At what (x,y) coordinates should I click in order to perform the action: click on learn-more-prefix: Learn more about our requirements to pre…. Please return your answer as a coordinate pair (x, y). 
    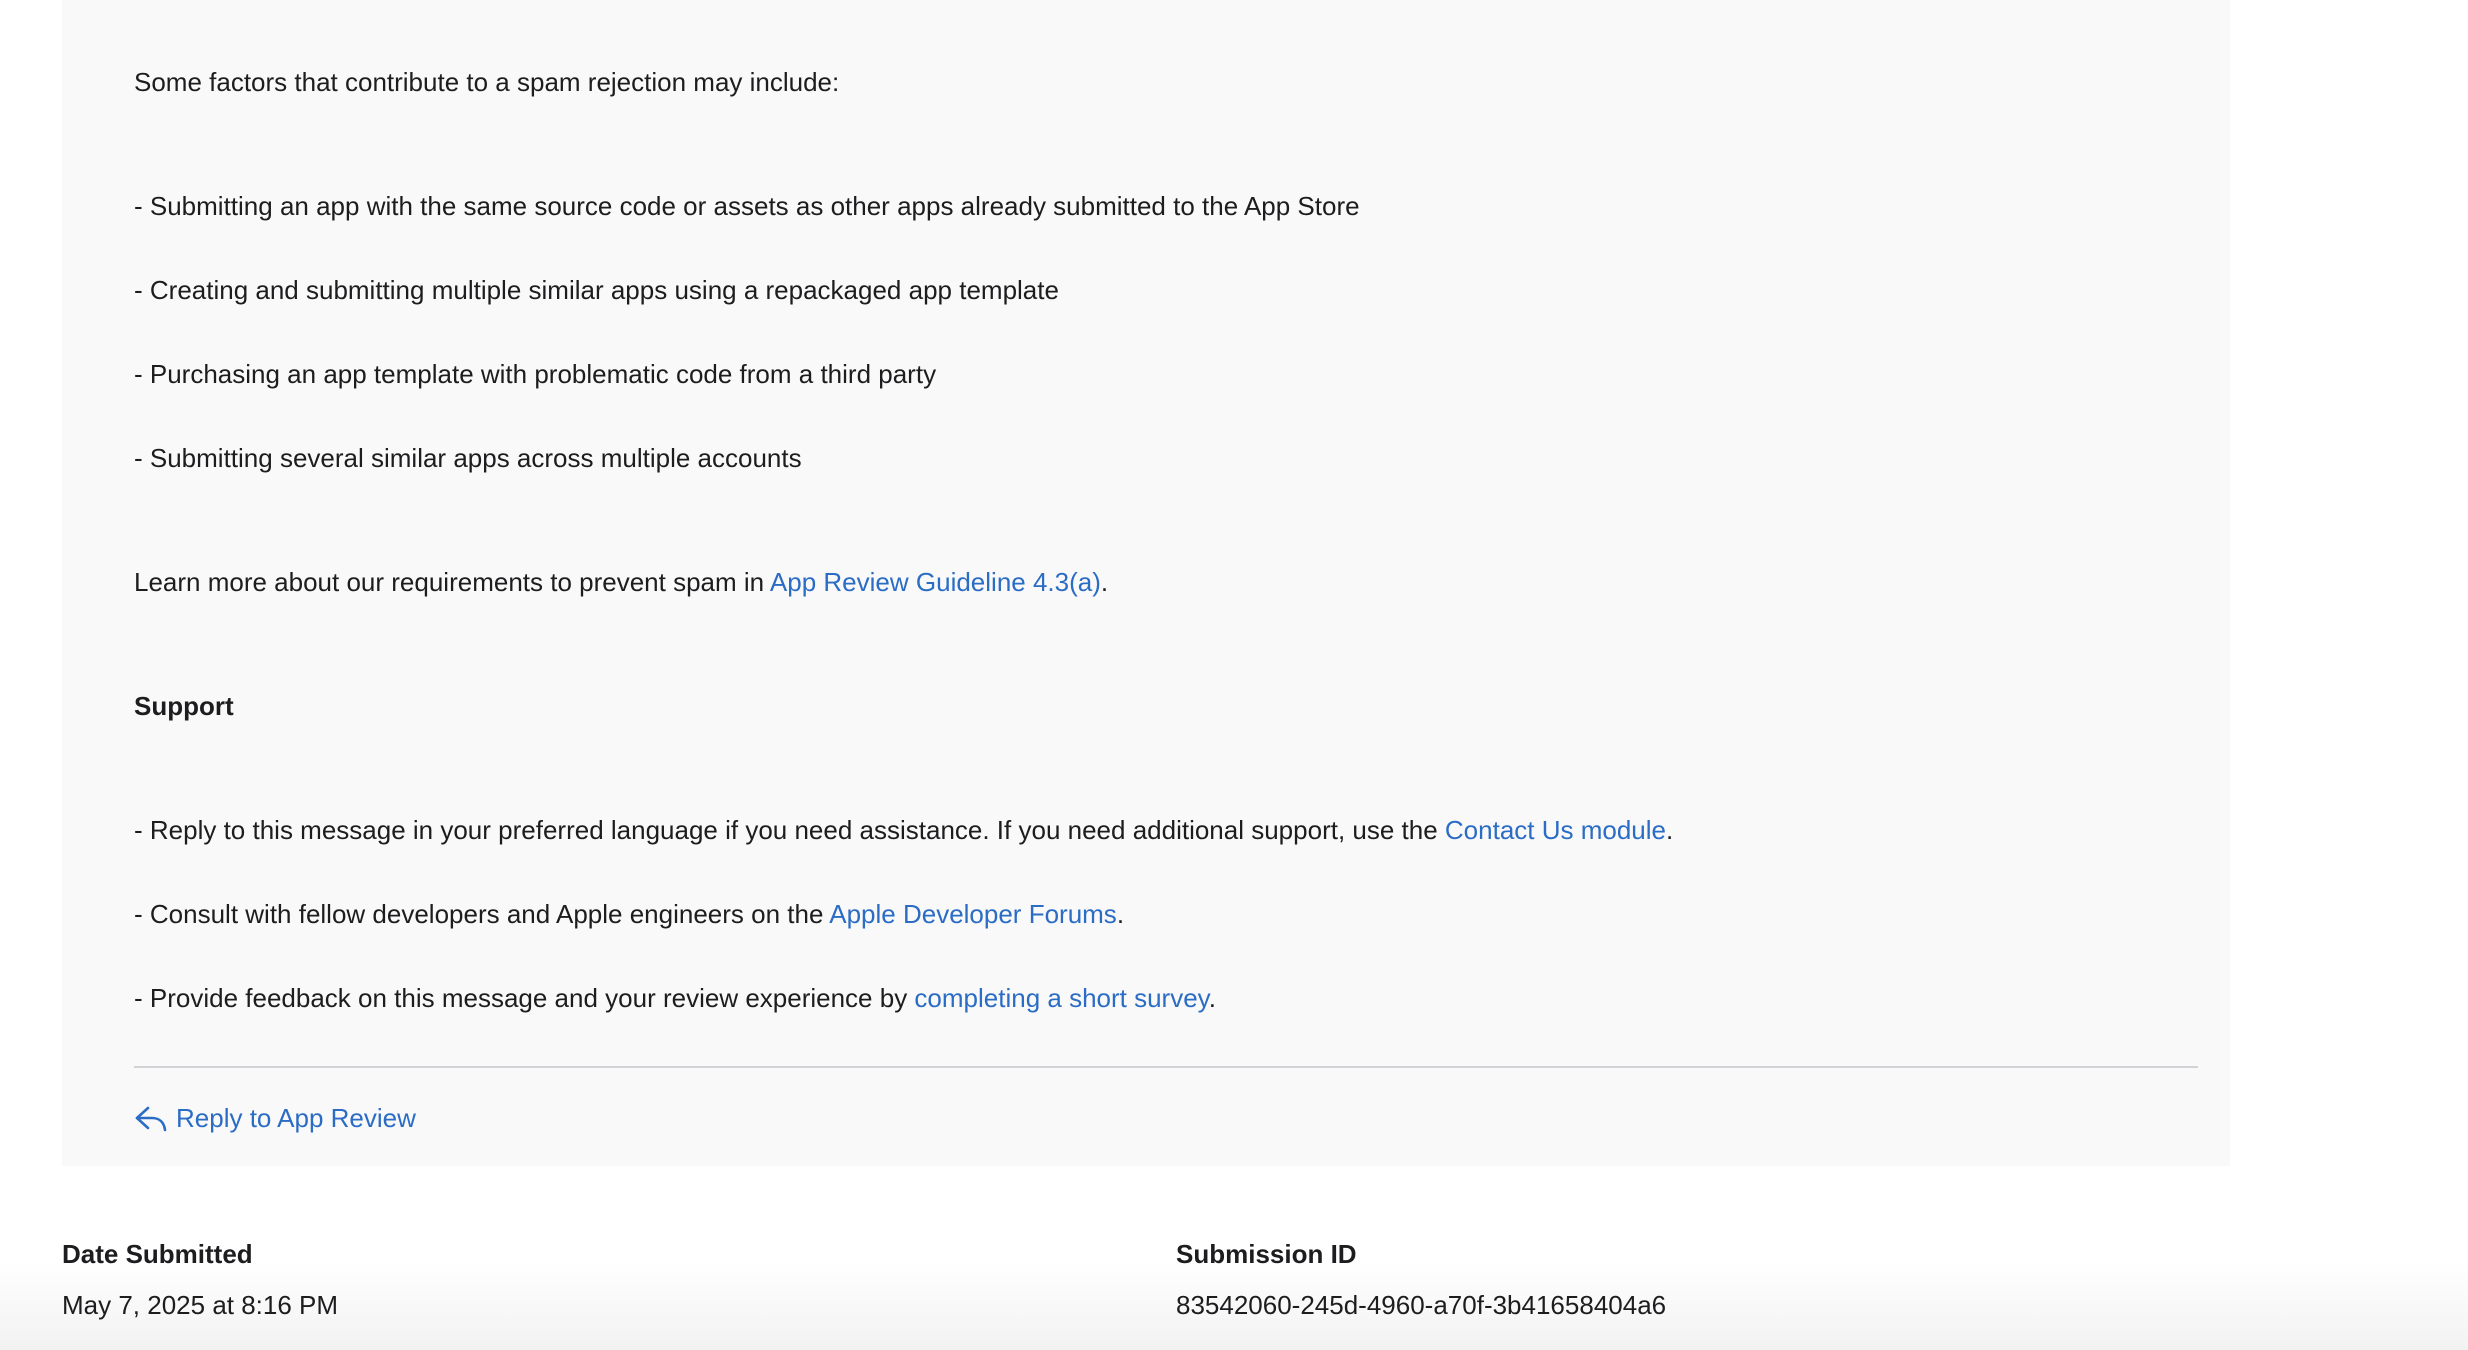
    Looking at the image, I should click on (452, 582).